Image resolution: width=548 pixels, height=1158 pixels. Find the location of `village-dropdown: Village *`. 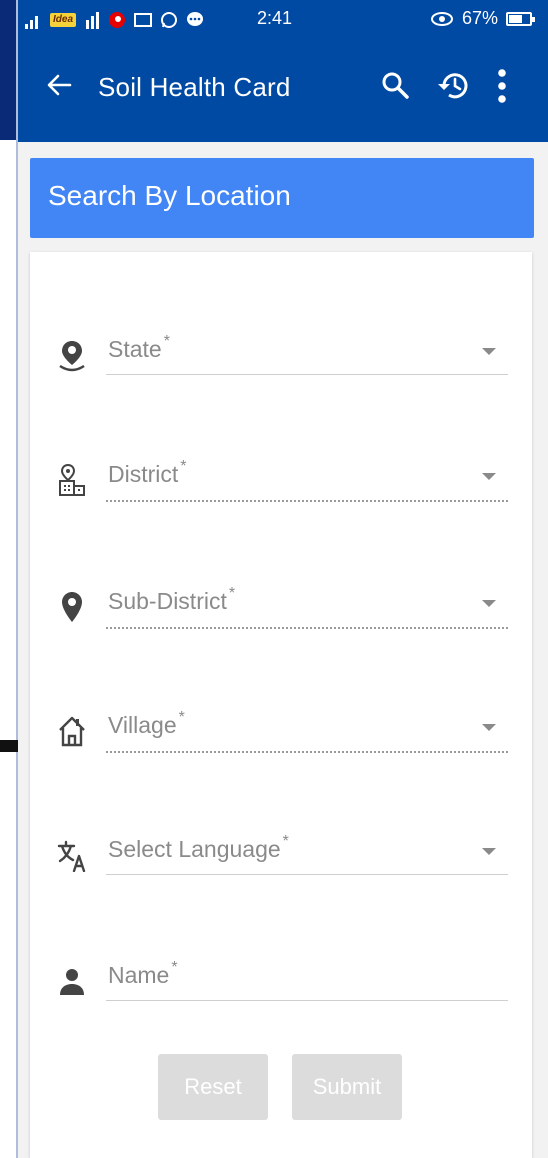

village-dropdown: Village * is located at coordinates (281, 735).